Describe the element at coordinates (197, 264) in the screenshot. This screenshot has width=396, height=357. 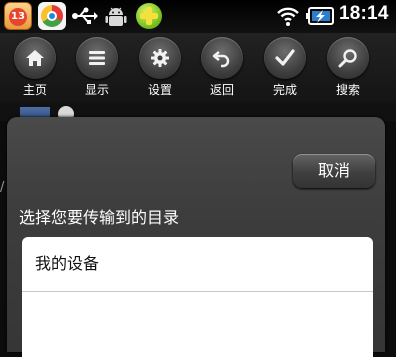
I see `folder-item-my-device: 我的设备` at that location.